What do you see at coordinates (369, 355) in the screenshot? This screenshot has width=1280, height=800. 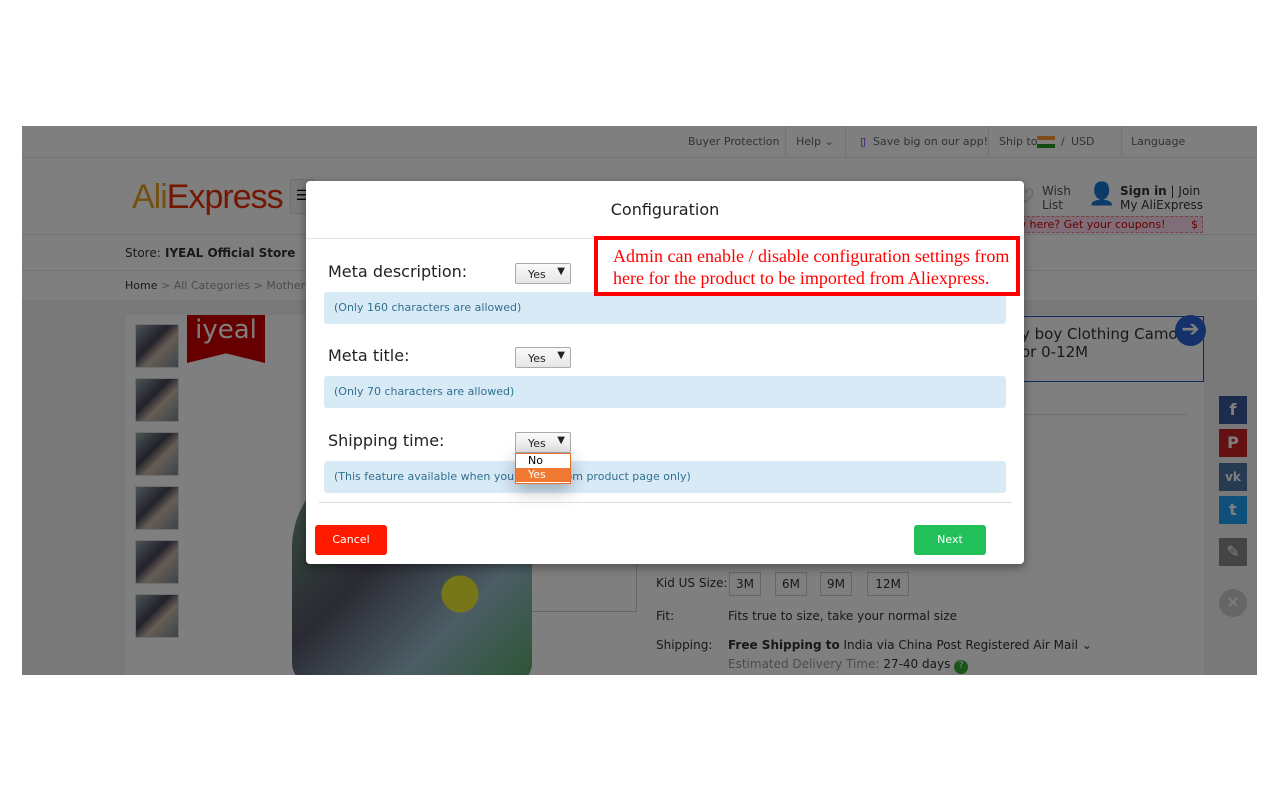 I see `meta-title-label: Meta title:` at bounding box center [369, 355].